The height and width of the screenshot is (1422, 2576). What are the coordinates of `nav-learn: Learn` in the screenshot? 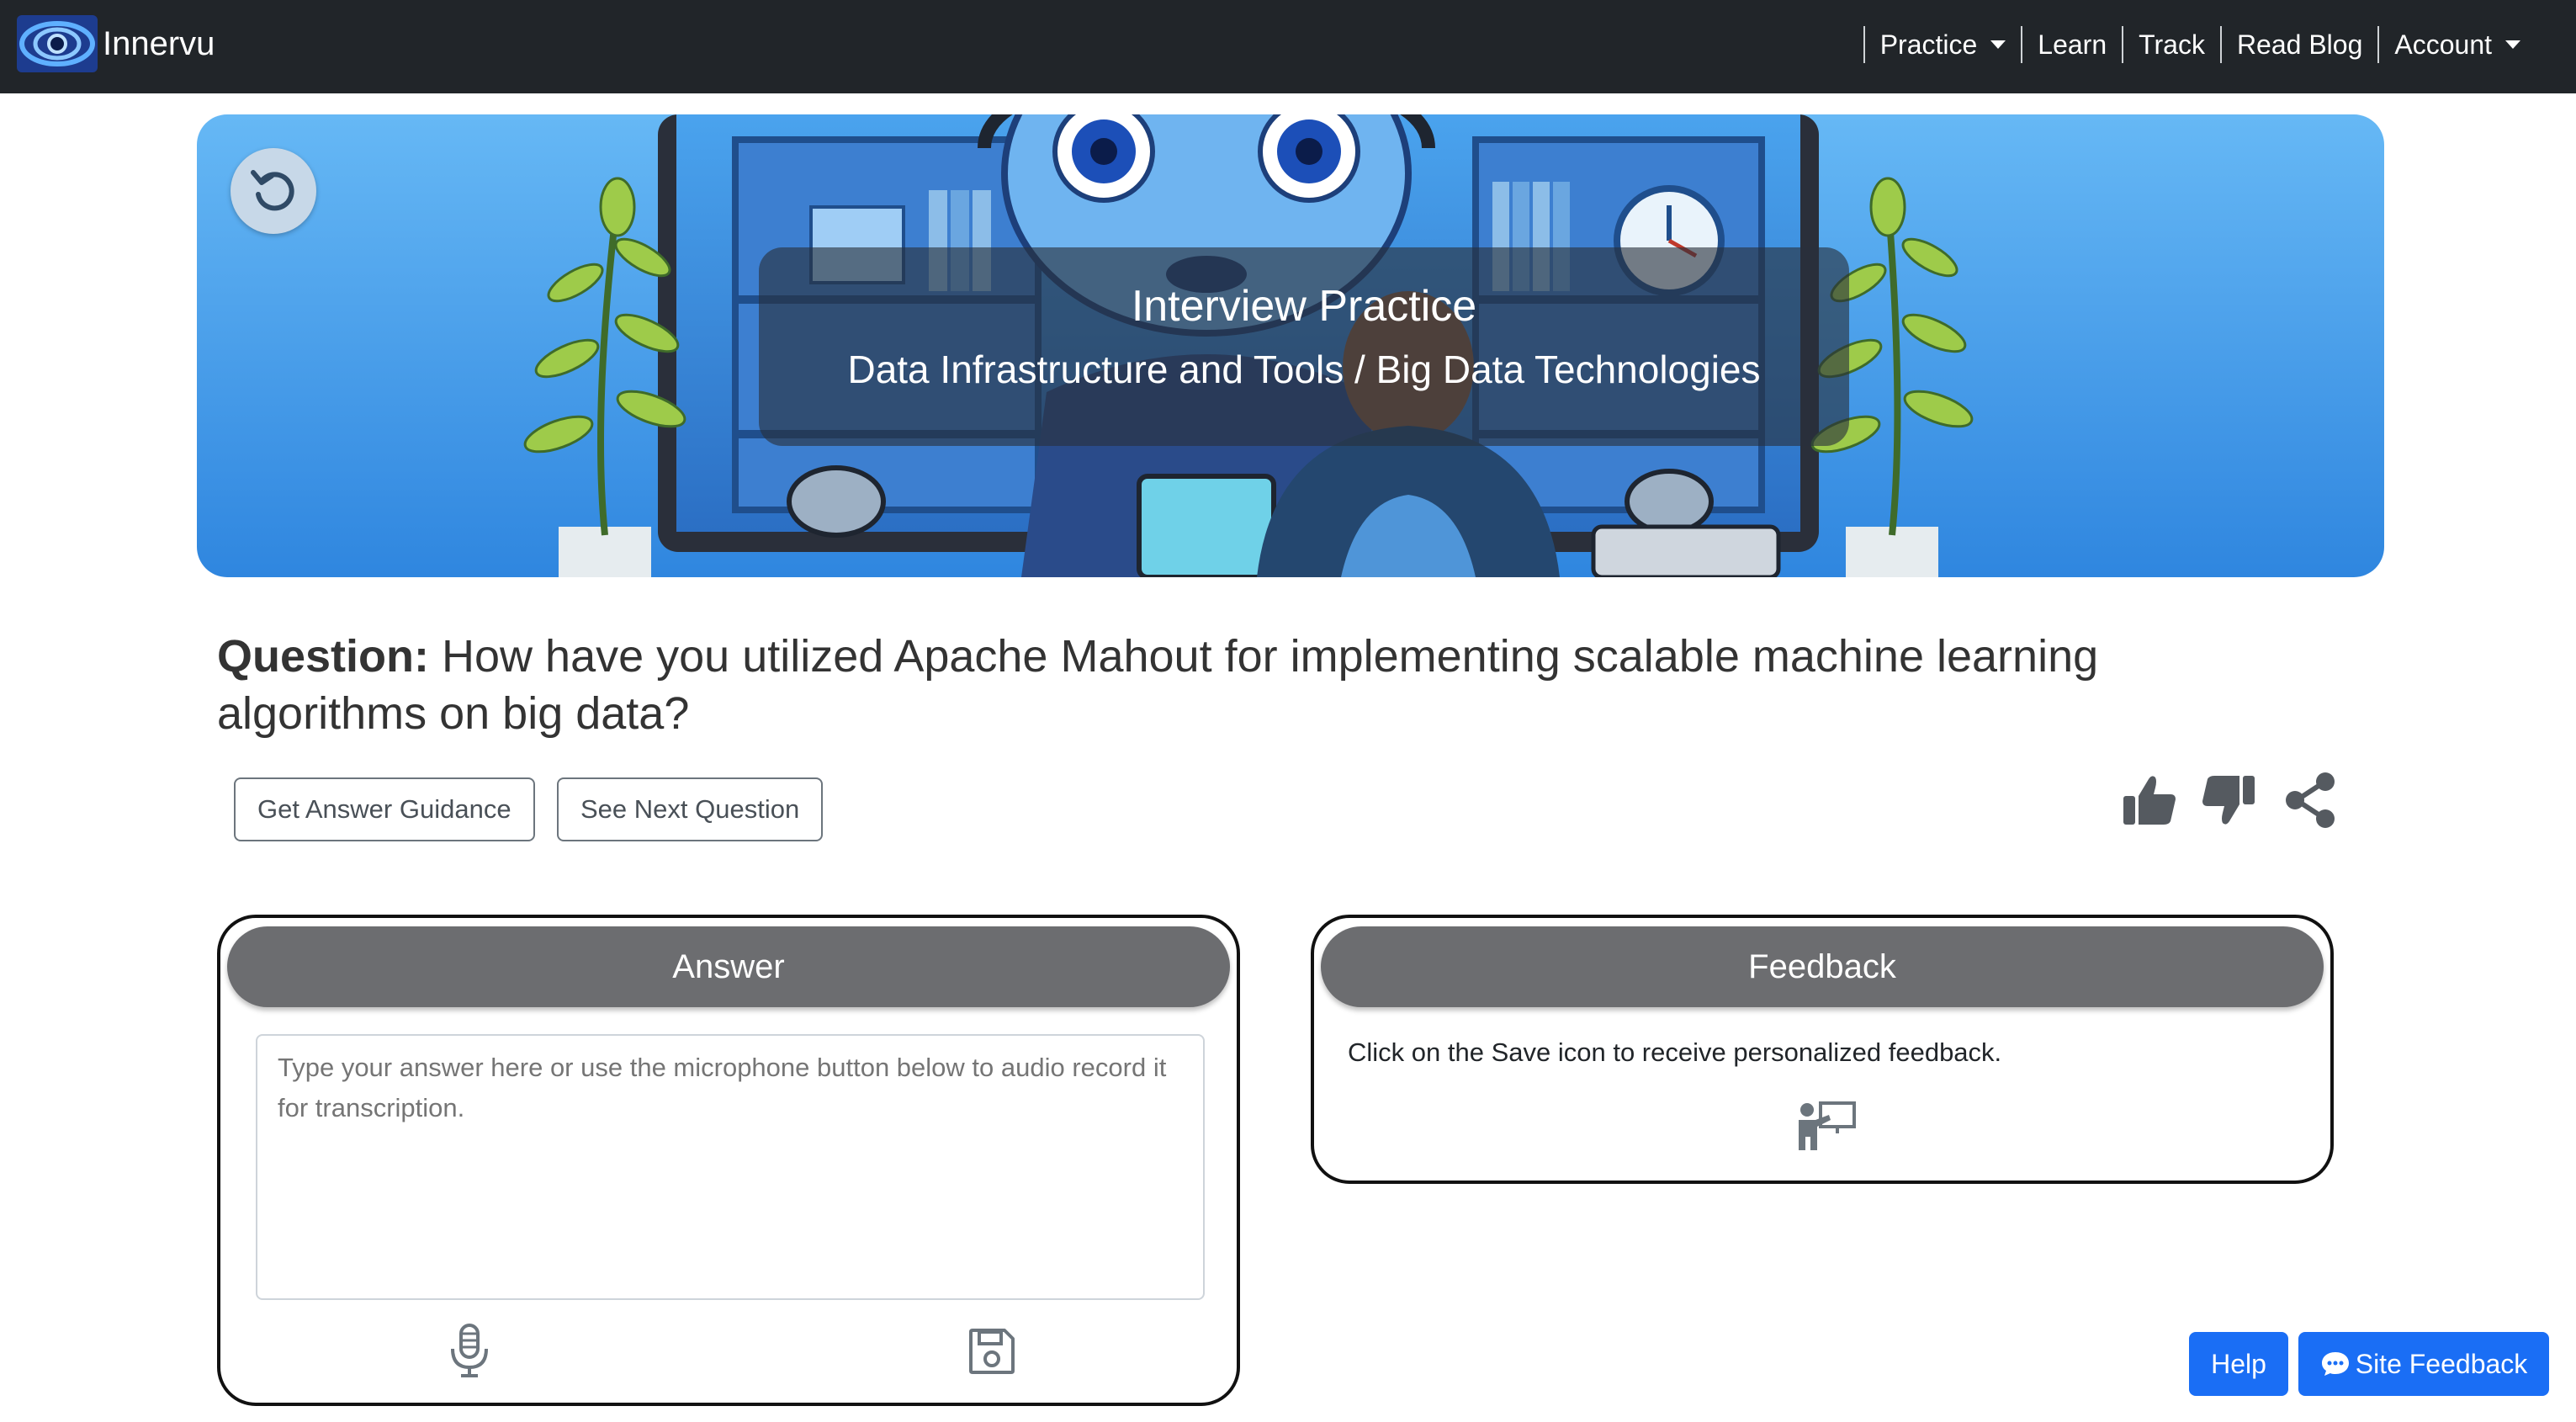 It's located at (2071, 45).